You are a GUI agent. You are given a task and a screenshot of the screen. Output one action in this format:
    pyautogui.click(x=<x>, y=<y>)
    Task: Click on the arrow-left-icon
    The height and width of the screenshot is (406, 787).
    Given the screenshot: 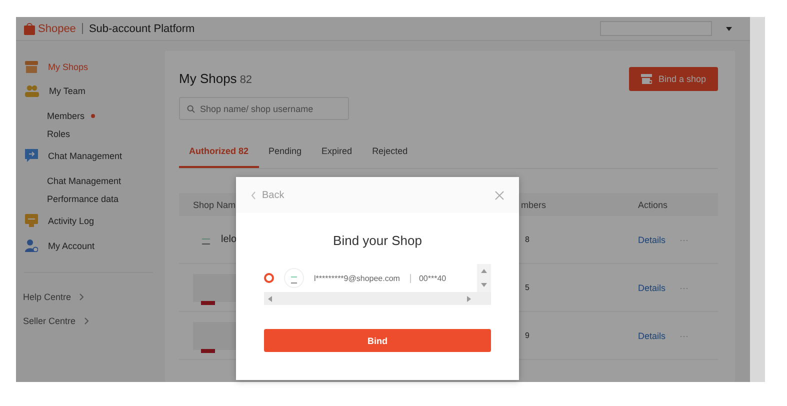 What is the action you would take?
    pyautogui.click(x=270, y=299)
    